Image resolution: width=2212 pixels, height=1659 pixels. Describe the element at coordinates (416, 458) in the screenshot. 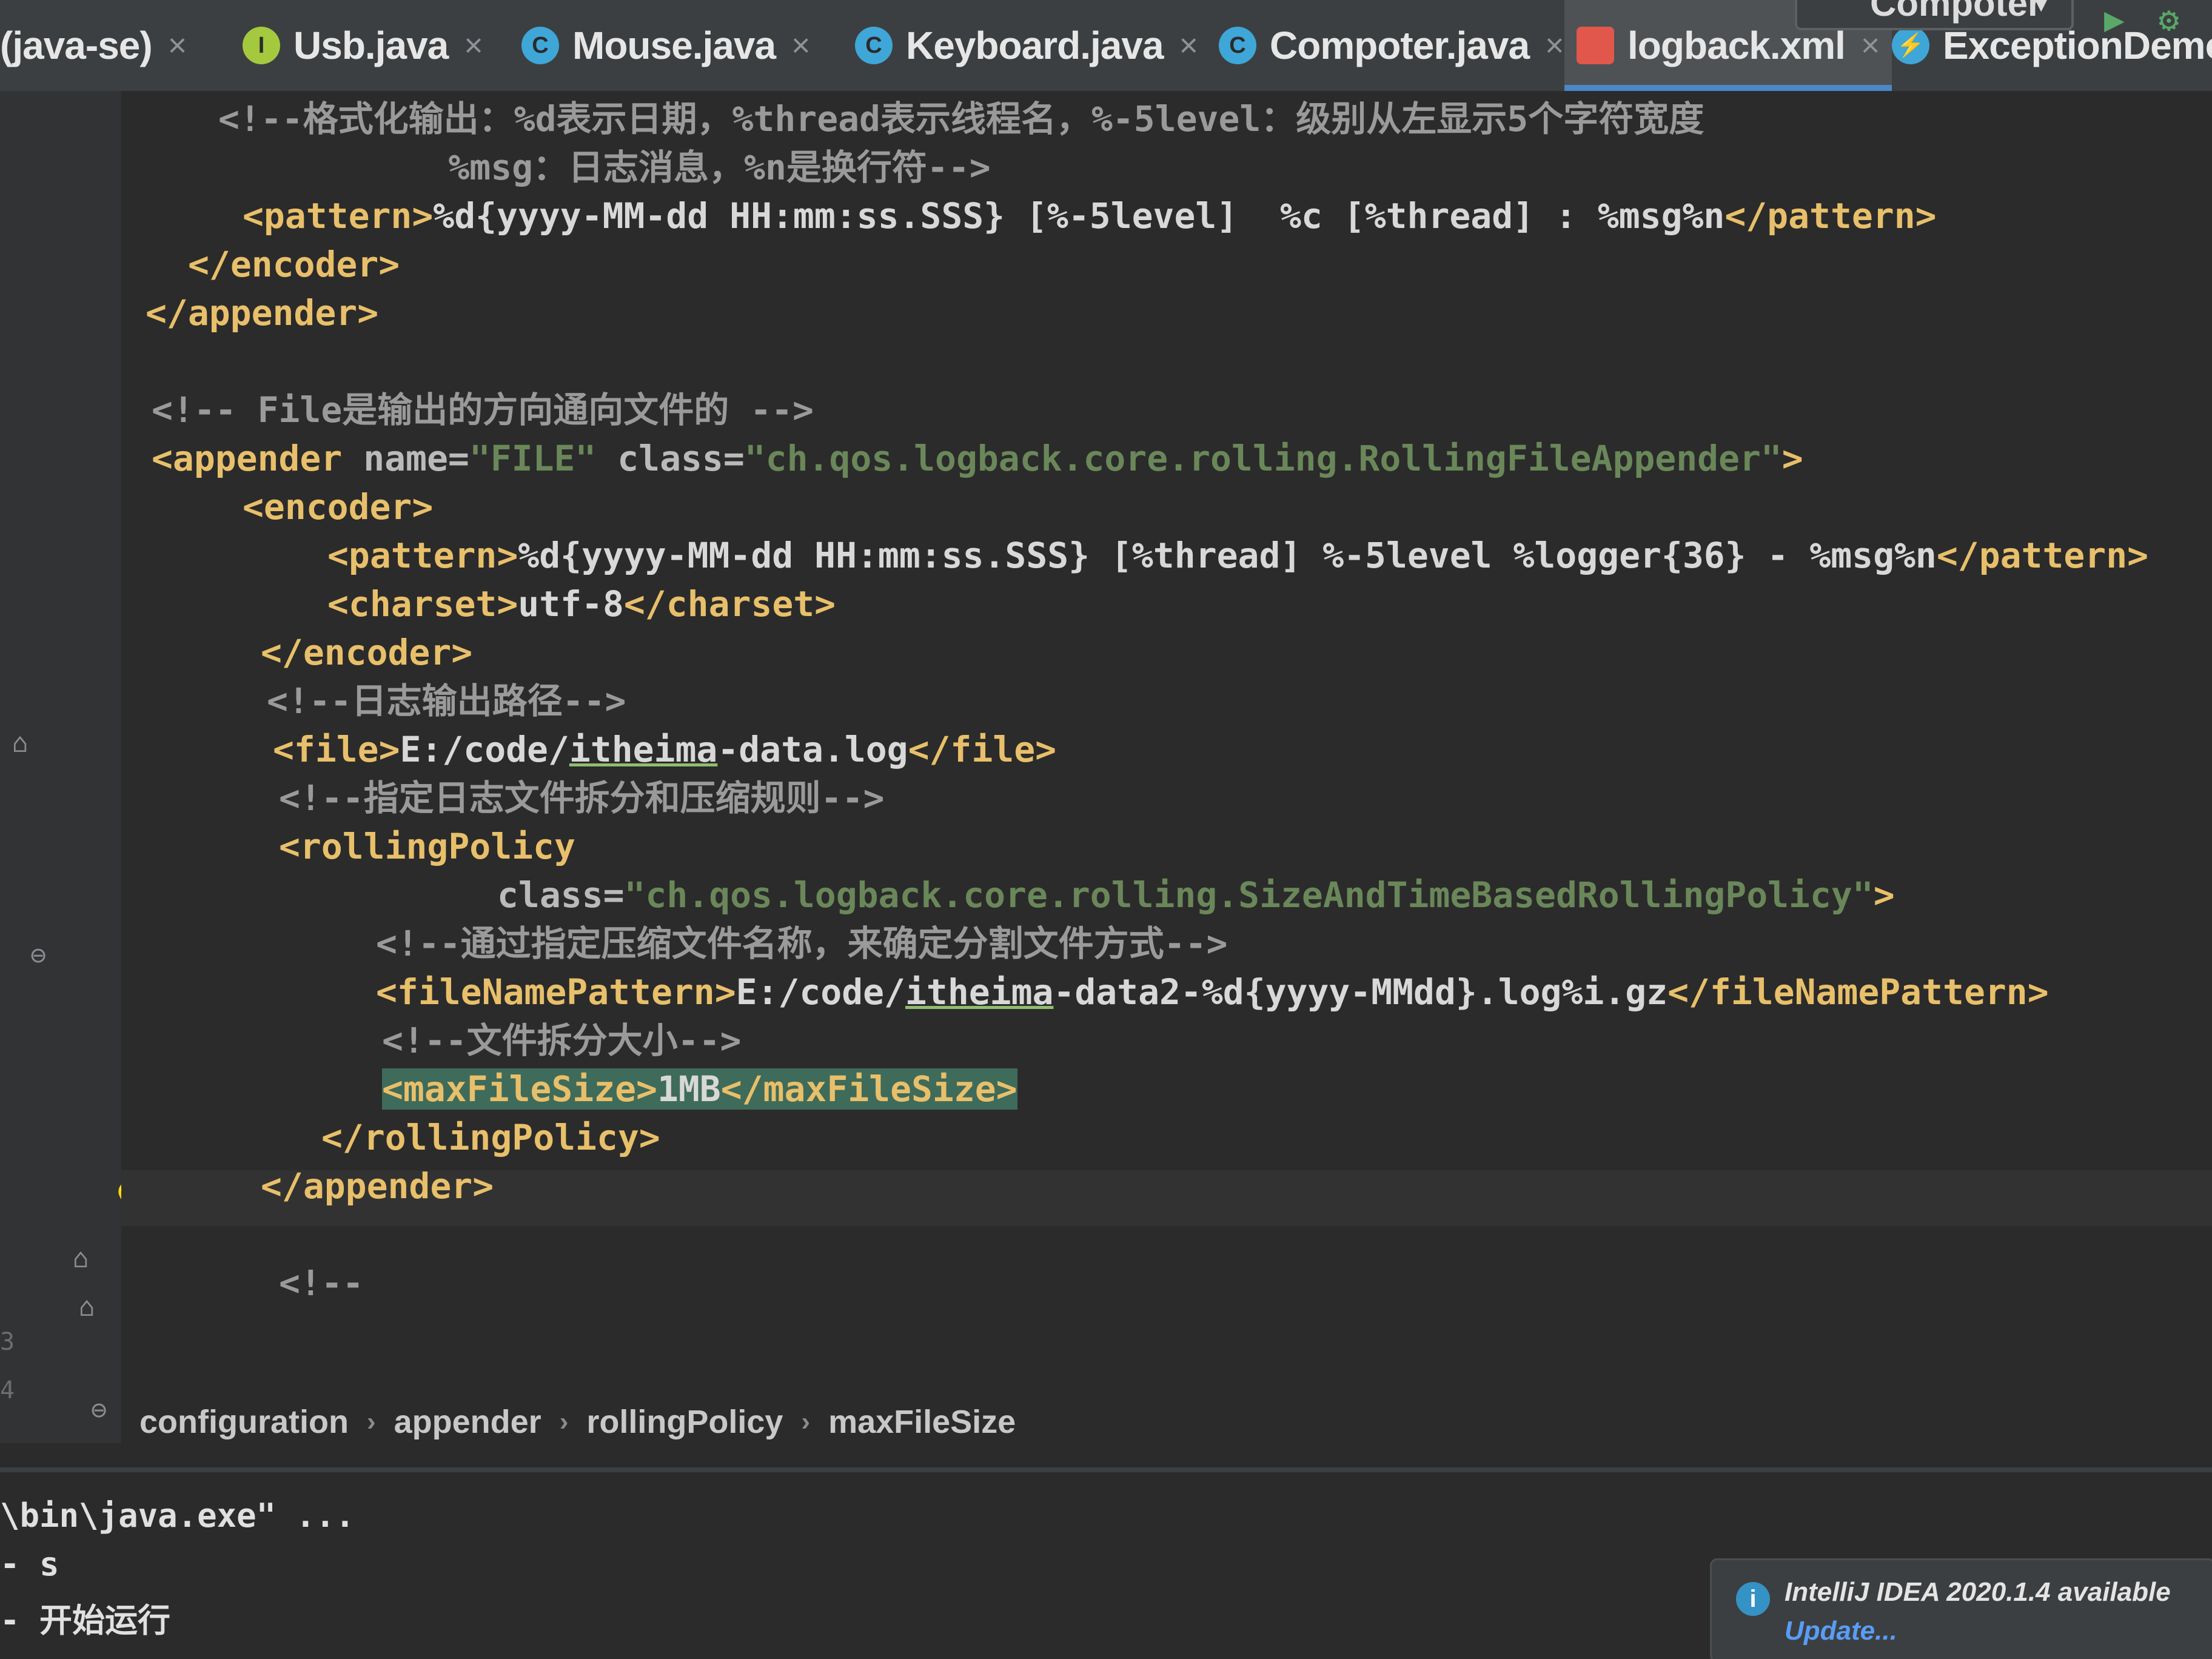

I see `code-token: name=` at that location.